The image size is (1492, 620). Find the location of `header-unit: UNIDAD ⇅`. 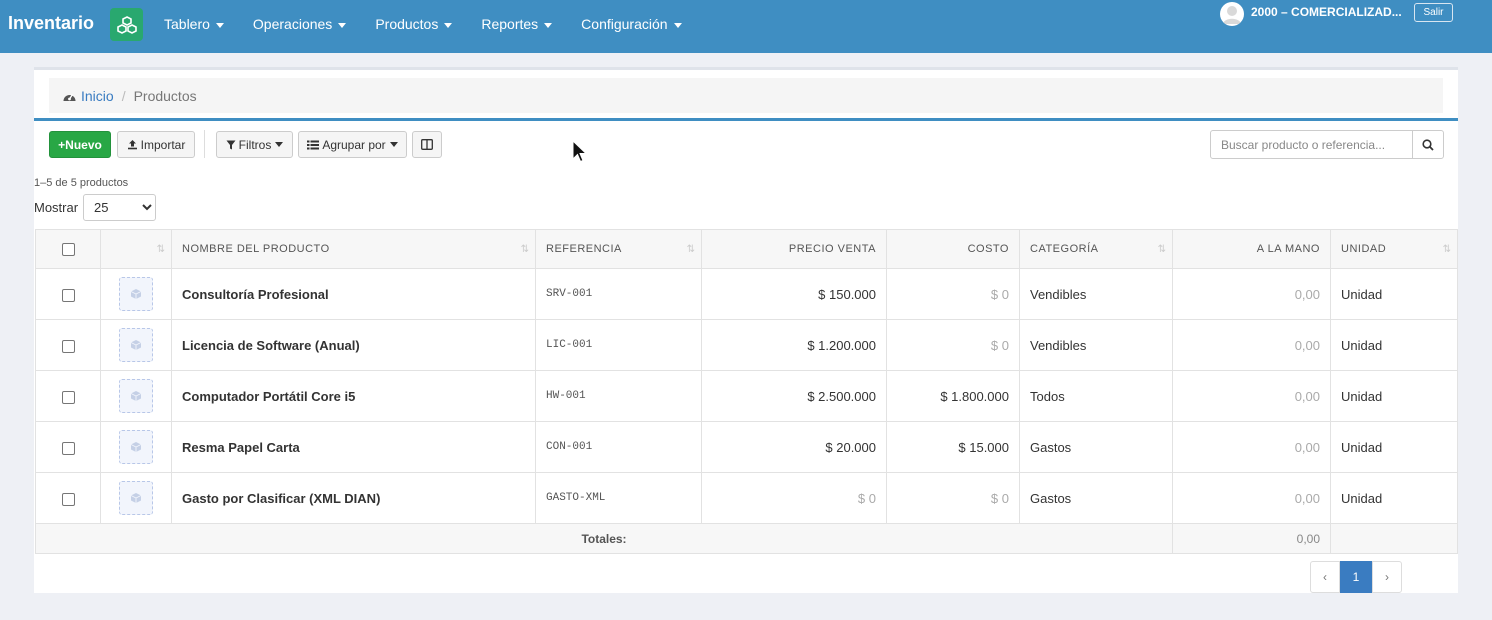

header-unit: UNIDAD ⇅ is located at coordinates (1394, 249).